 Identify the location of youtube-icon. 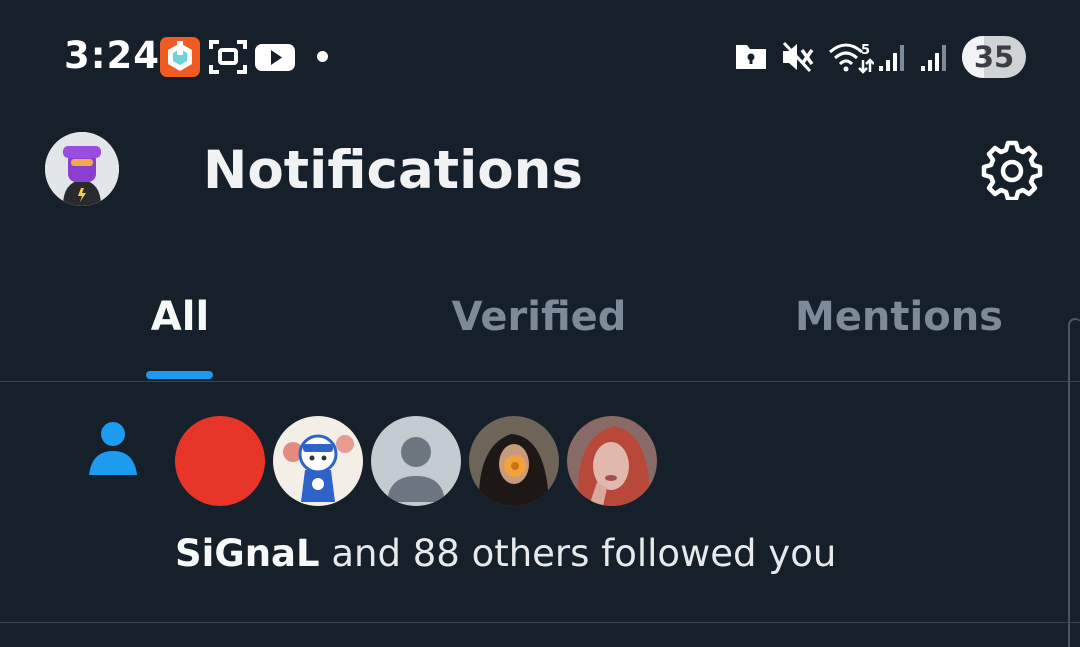
(275, 59).